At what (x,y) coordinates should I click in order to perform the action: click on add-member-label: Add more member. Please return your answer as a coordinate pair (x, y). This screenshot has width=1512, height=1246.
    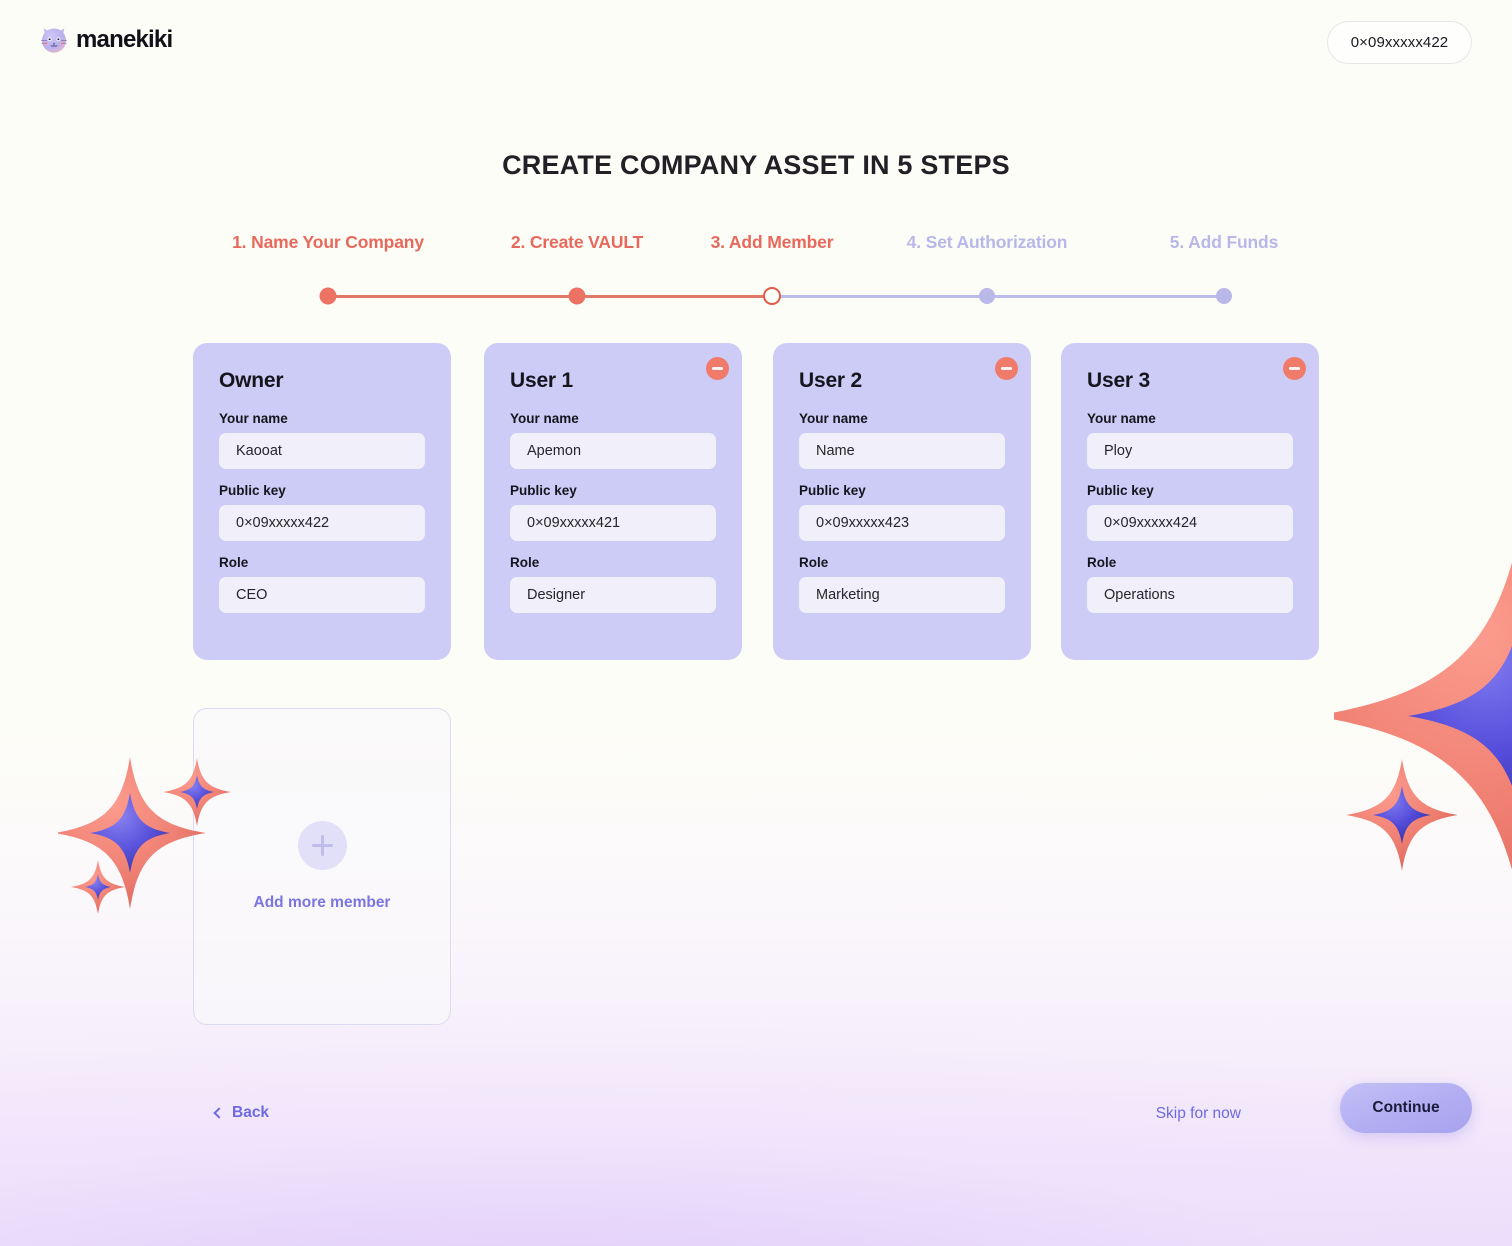
    Looking at the image, I should click on (322, 902).